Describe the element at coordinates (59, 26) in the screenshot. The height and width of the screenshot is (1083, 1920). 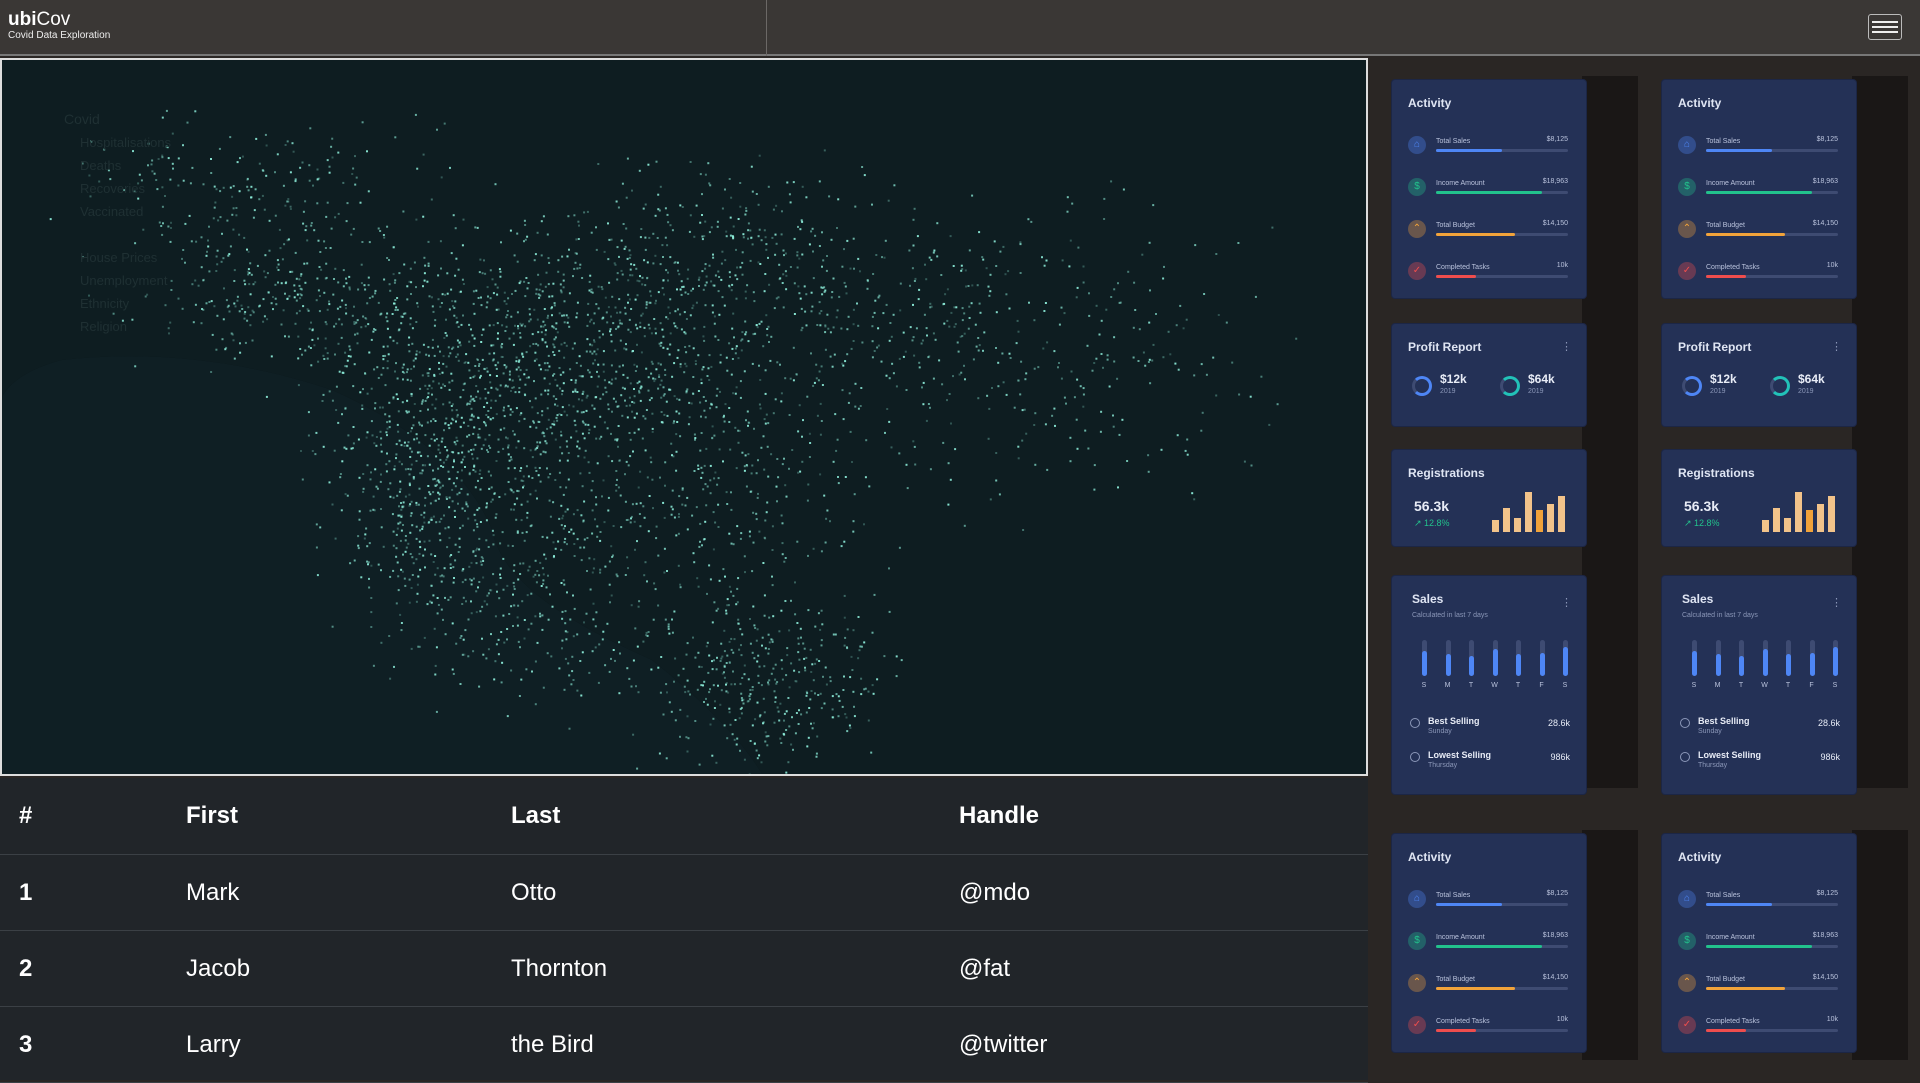
I see `brand-logo: ubiCov Covid Data Exploration` at that location.